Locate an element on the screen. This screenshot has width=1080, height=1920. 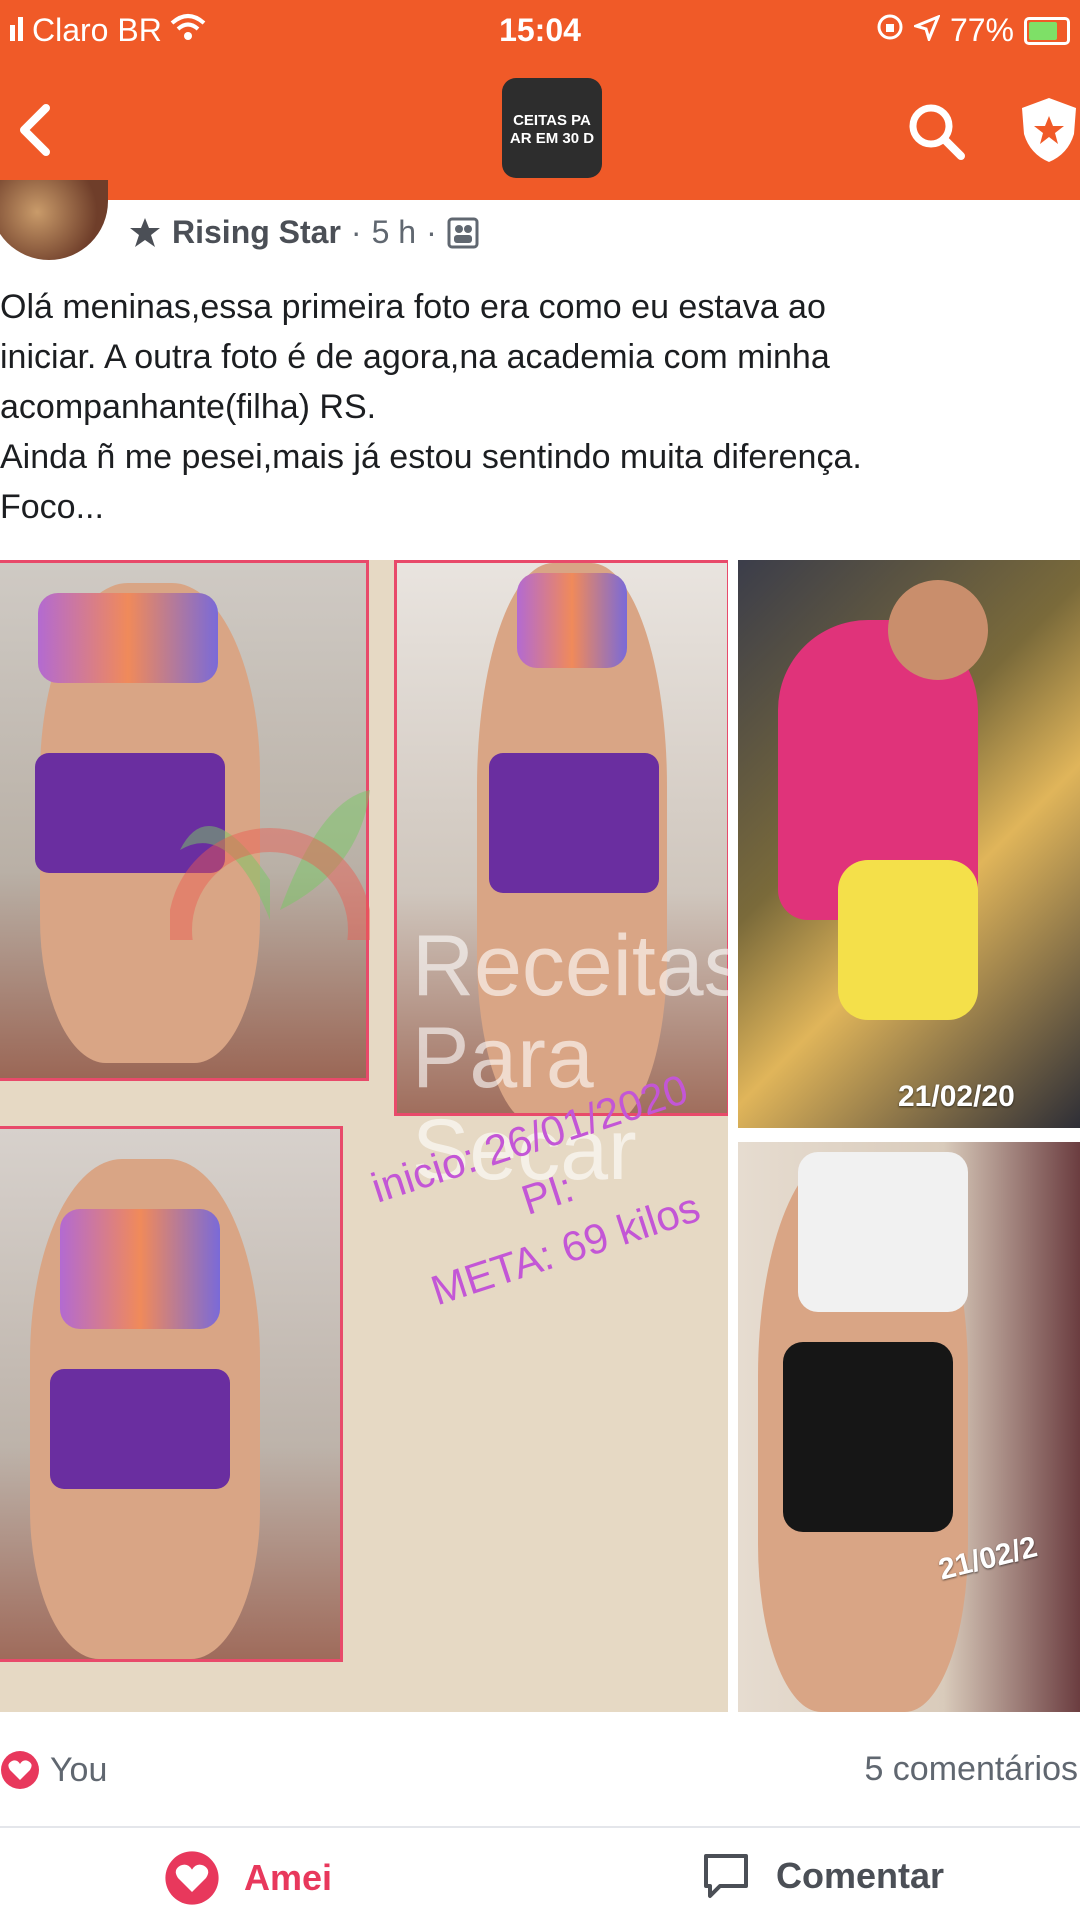
group-logo: CEITAS PA AR EM 30 D is located at coordinates (552, 128).